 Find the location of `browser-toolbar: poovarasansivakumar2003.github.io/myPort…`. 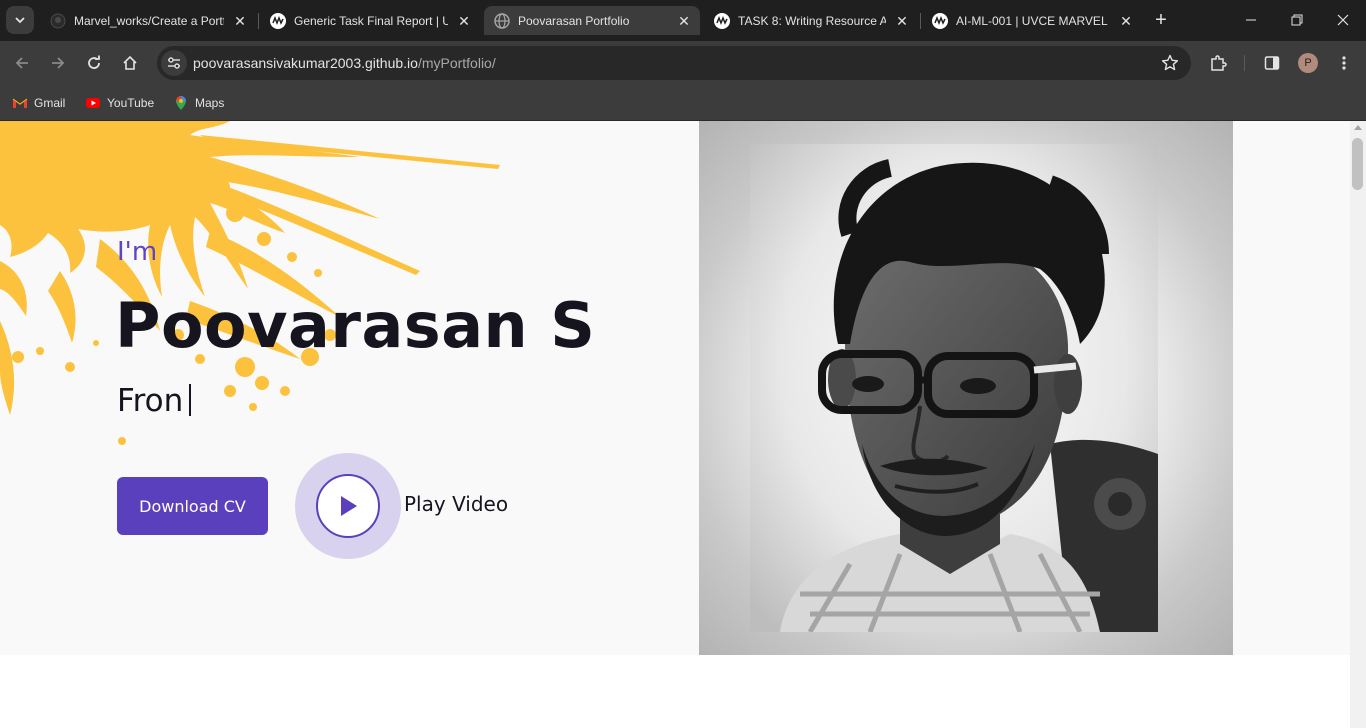

browser-toolbar: poovarasansivakumar2003.github.io/myPort… is located at coordinates (683, 63).